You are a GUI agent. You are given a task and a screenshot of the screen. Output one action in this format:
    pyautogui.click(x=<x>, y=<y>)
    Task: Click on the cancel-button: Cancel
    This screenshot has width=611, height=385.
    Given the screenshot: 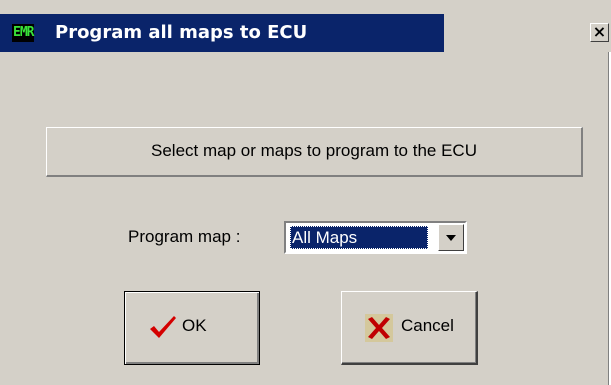 What is the action you would take?
    pyautogui.click(x=409, y=328)
    